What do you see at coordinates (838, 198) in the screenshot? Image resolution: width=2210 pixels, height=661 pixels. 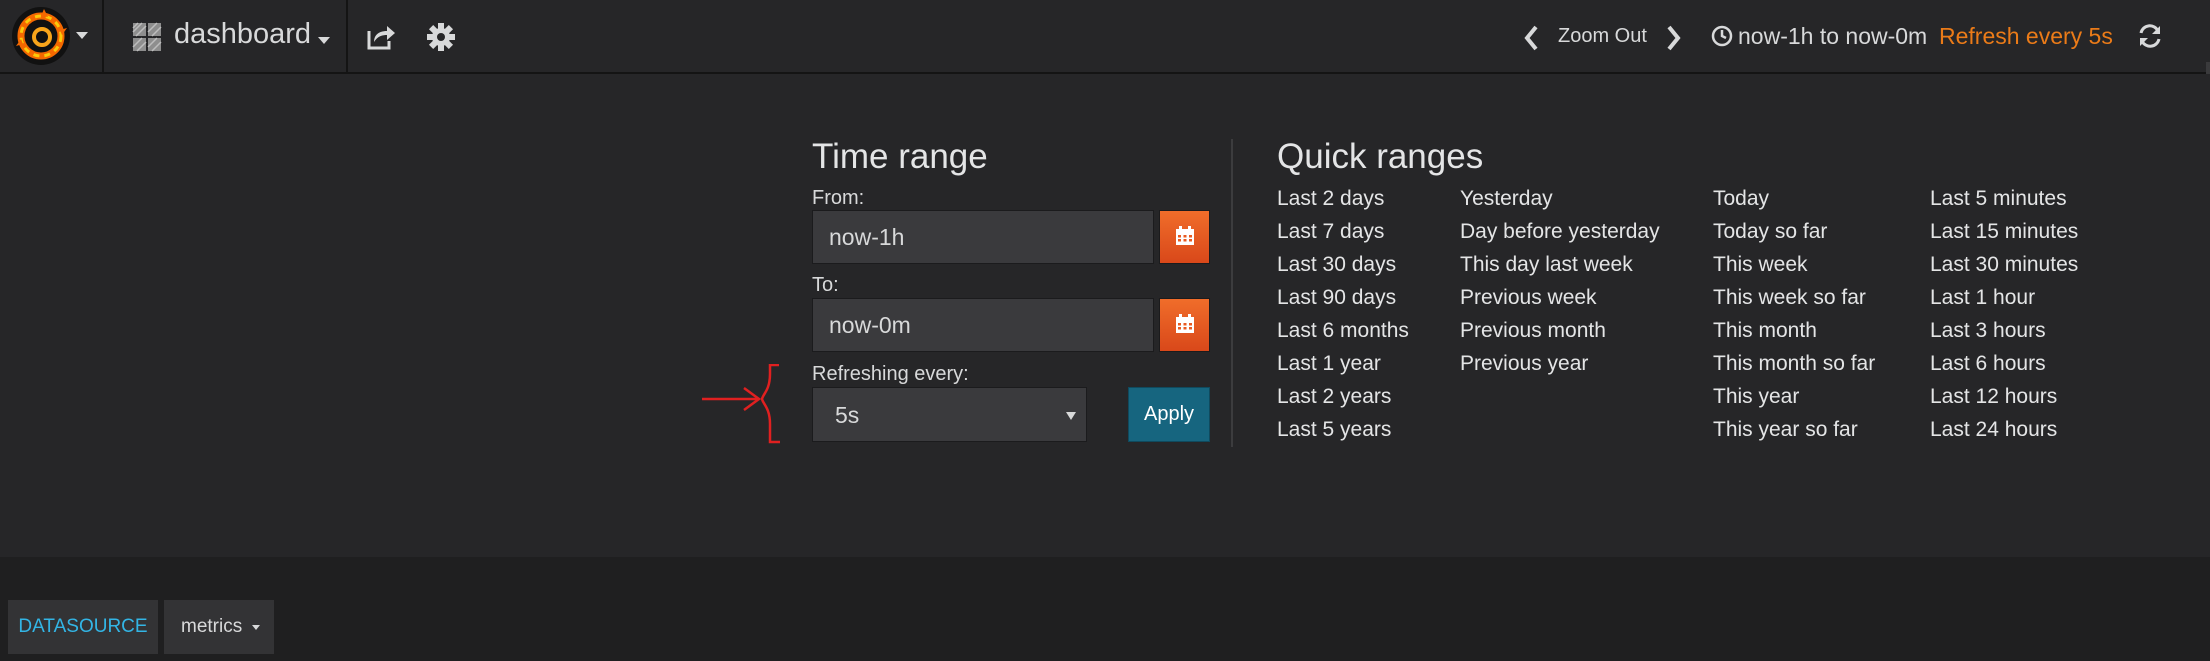 I see `from-label: From:` at bounding box center [838, 198].